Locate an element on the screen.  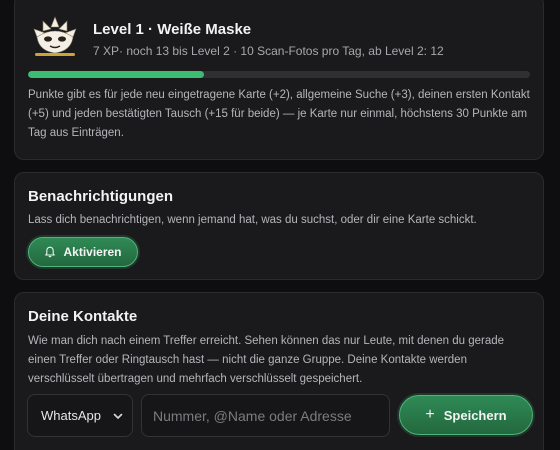
save-contact-button: + Speichern is located at coordinates (466, 415).